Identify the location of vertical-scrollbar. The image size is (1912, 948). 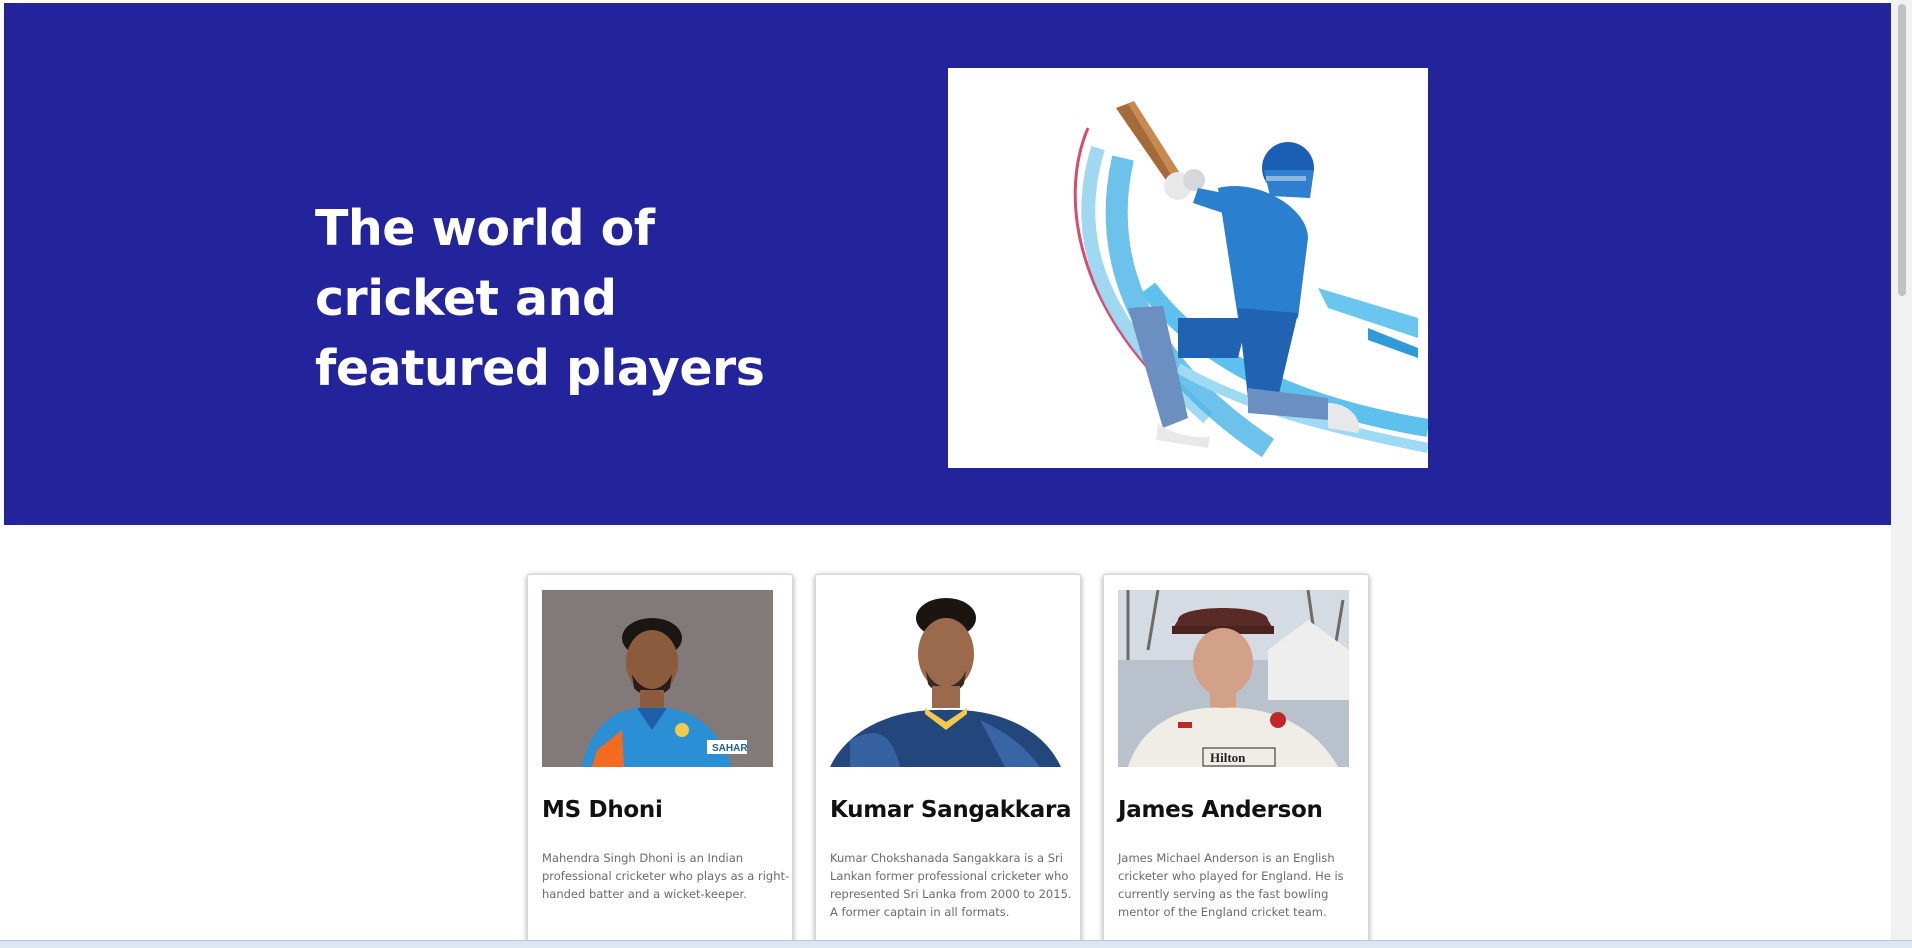
(1901, 474).